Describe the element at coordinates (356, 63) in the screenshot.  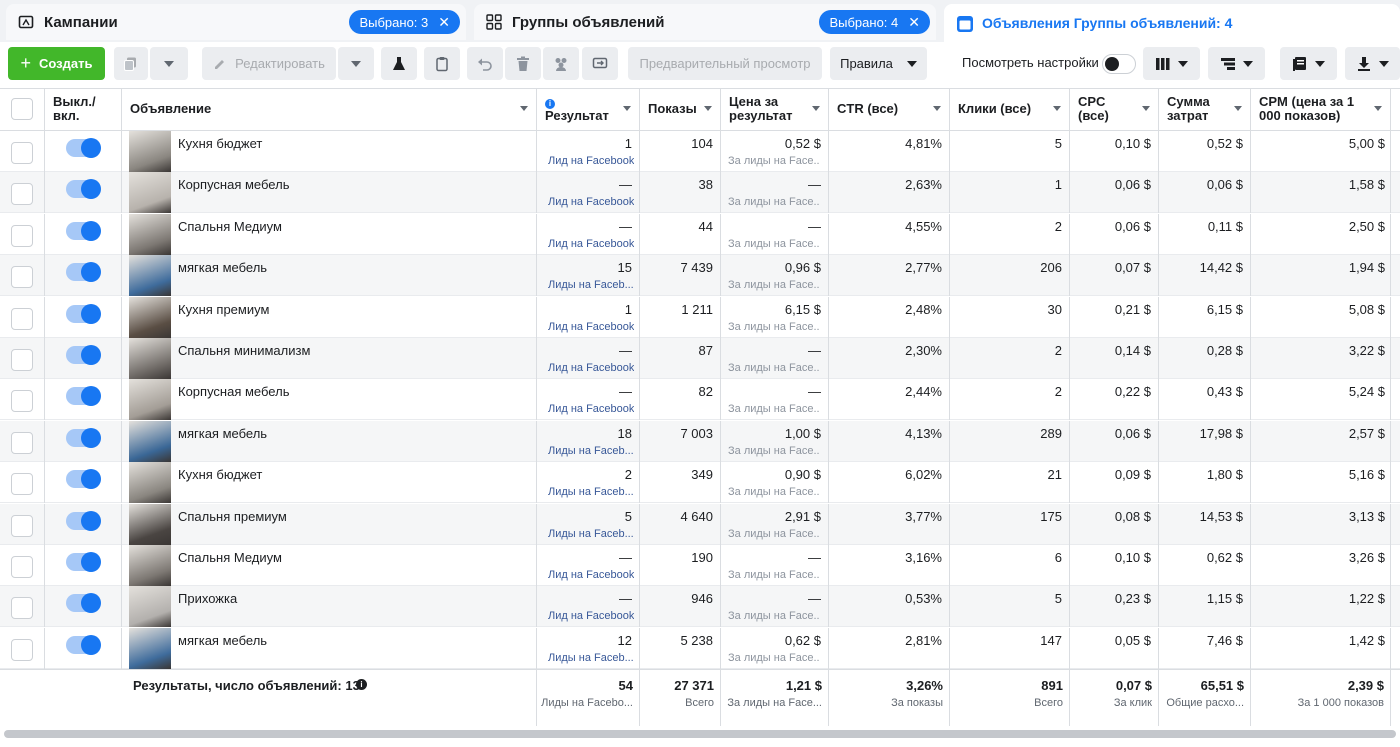
I see `edit-dropdown` at that location.